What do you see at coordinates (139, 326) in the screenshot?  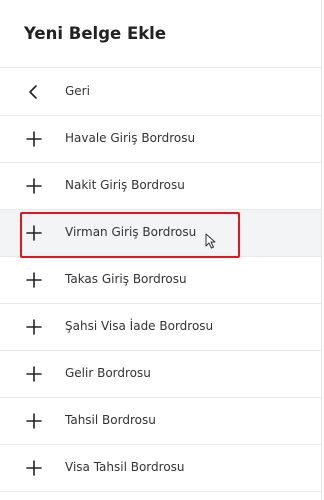 I see `menu-item-label: Şahsi Visa İade Bordrosu` at bounding box center [139, 326].